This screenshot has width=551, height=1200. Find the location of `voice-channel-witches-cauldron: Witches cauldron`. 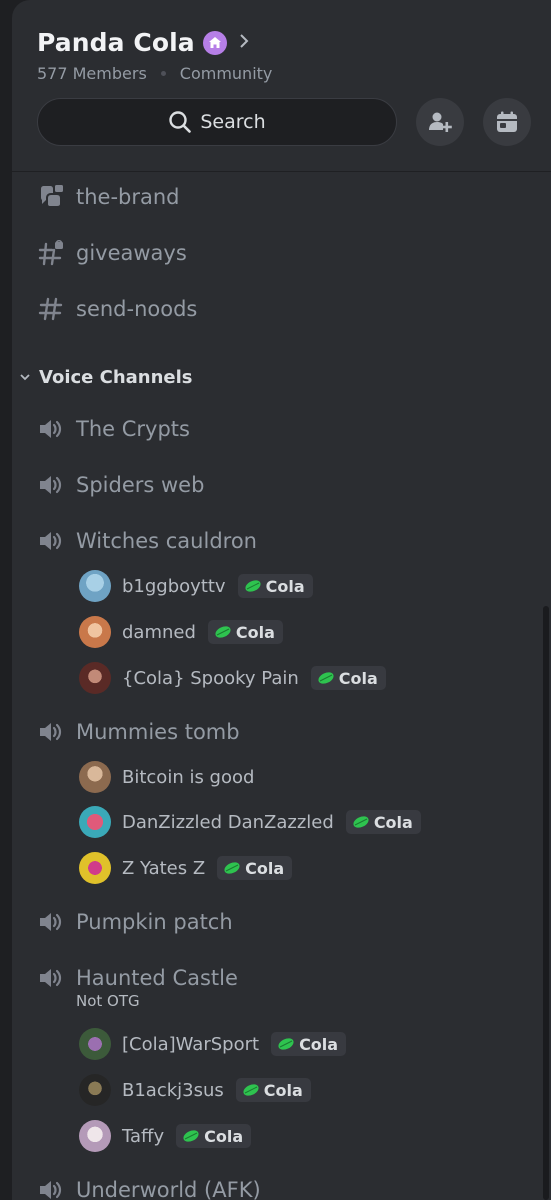

voice-channel-witches-cauldron: Witches cauldron is located at coordinates (146, 541).